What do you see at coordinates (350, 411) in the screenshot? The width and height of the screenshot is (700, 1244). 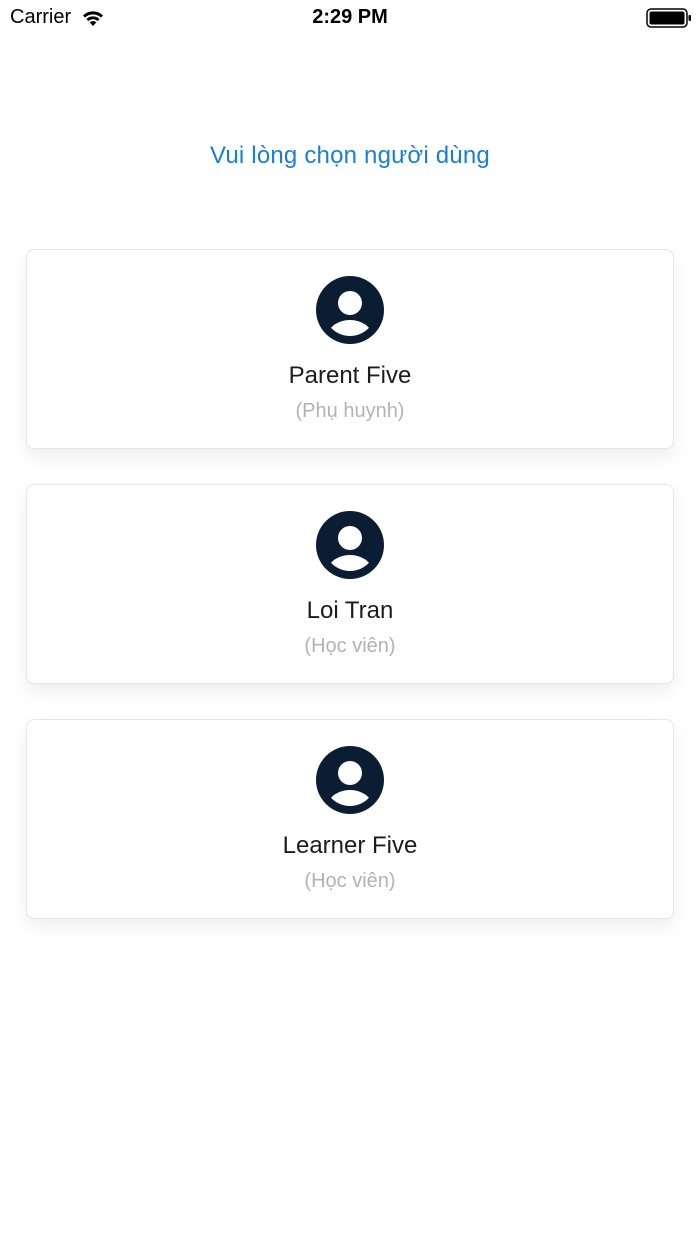 I see `user-role: (Phụ huynh)` at bounding box center [350, 411].